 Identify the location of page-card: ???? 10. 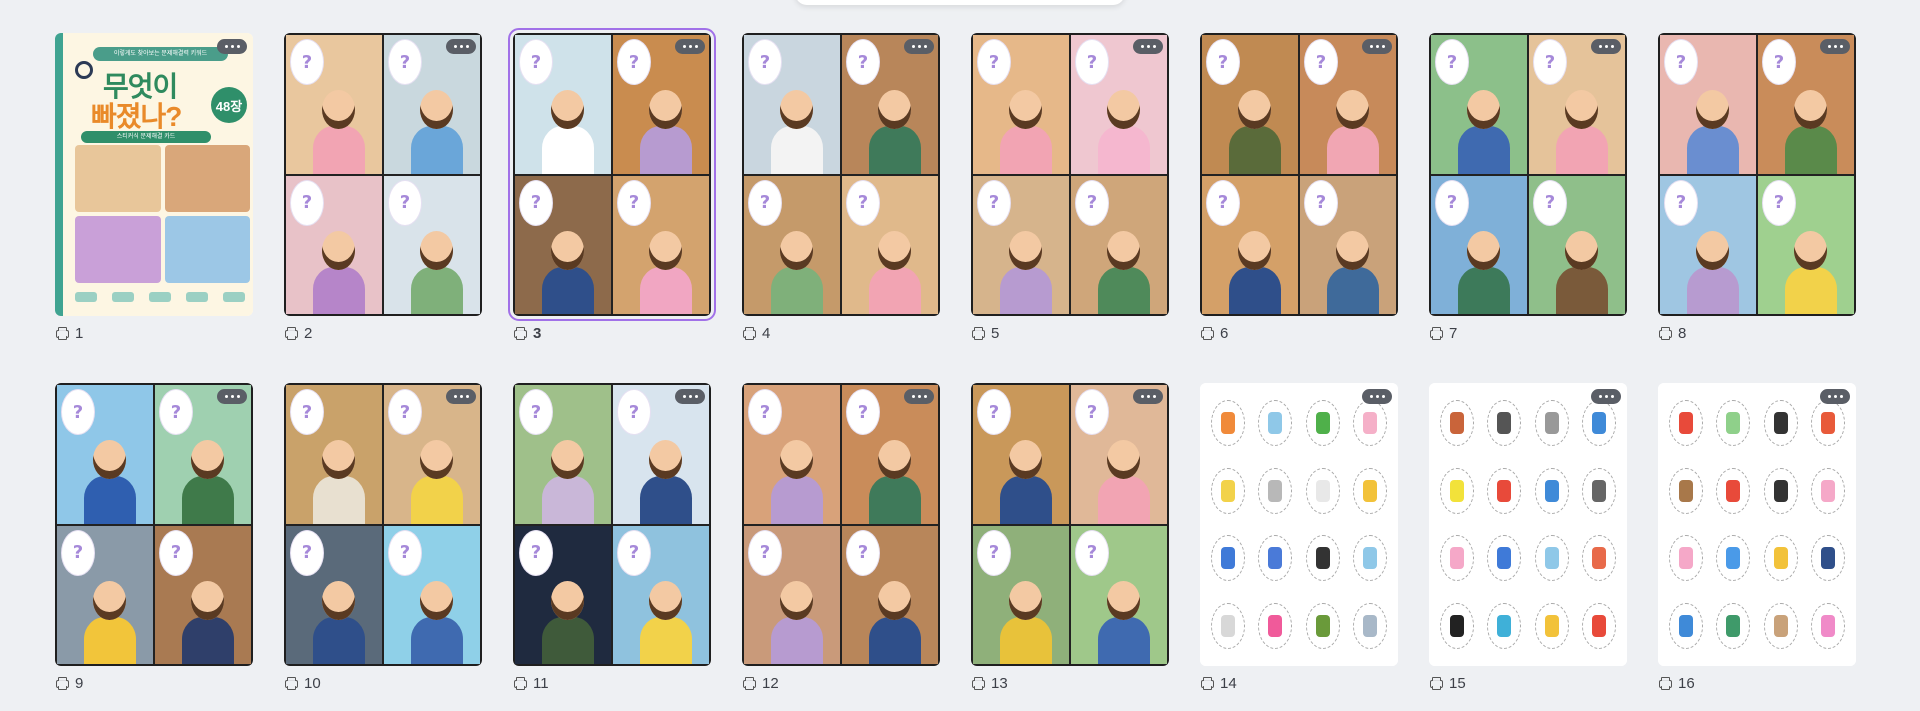
(383, 538).